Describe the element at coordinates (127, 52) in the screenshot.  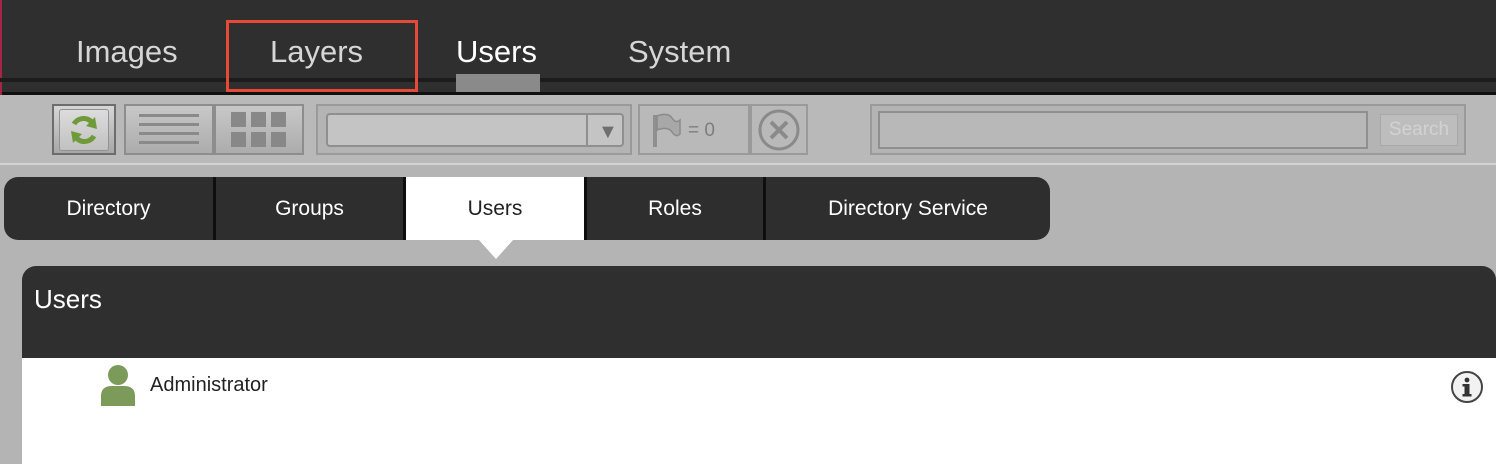
I see `tab-images: Images` at that location.